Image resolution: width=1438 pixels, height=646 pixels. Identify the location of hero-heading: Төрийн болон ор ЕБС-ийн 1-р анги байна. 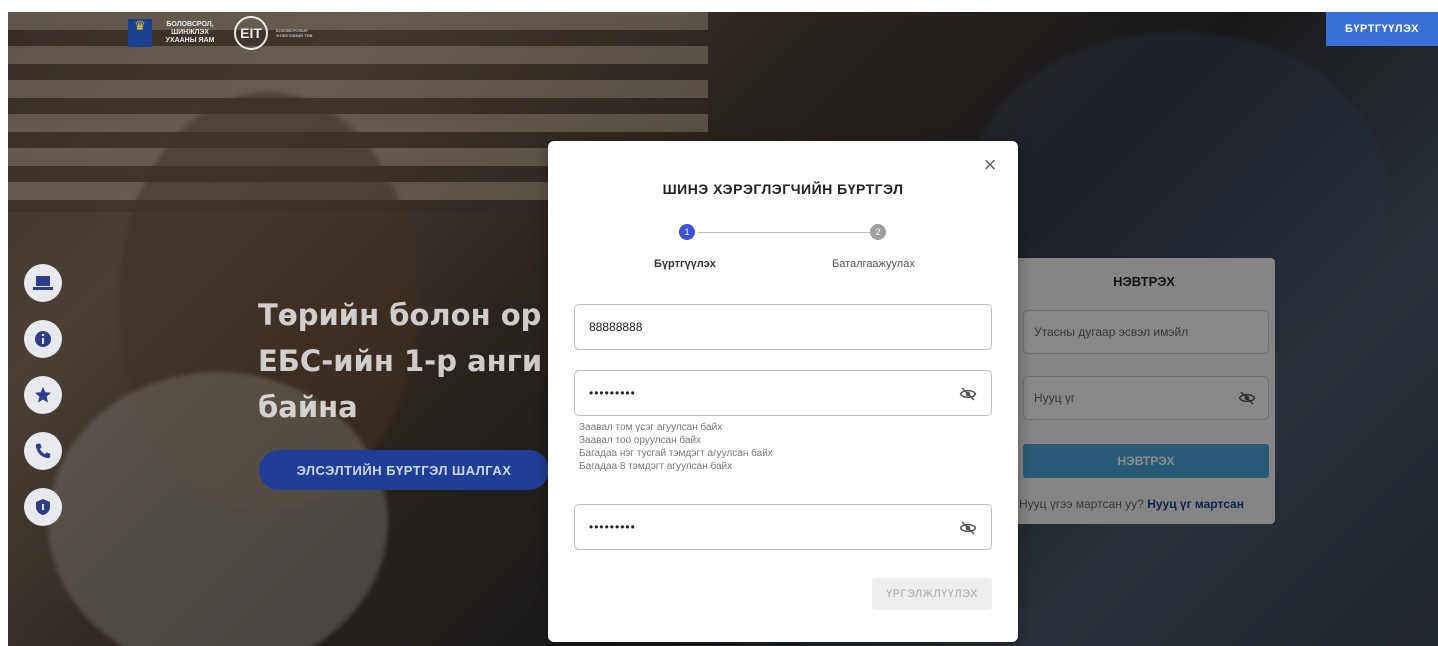
(408, 361).